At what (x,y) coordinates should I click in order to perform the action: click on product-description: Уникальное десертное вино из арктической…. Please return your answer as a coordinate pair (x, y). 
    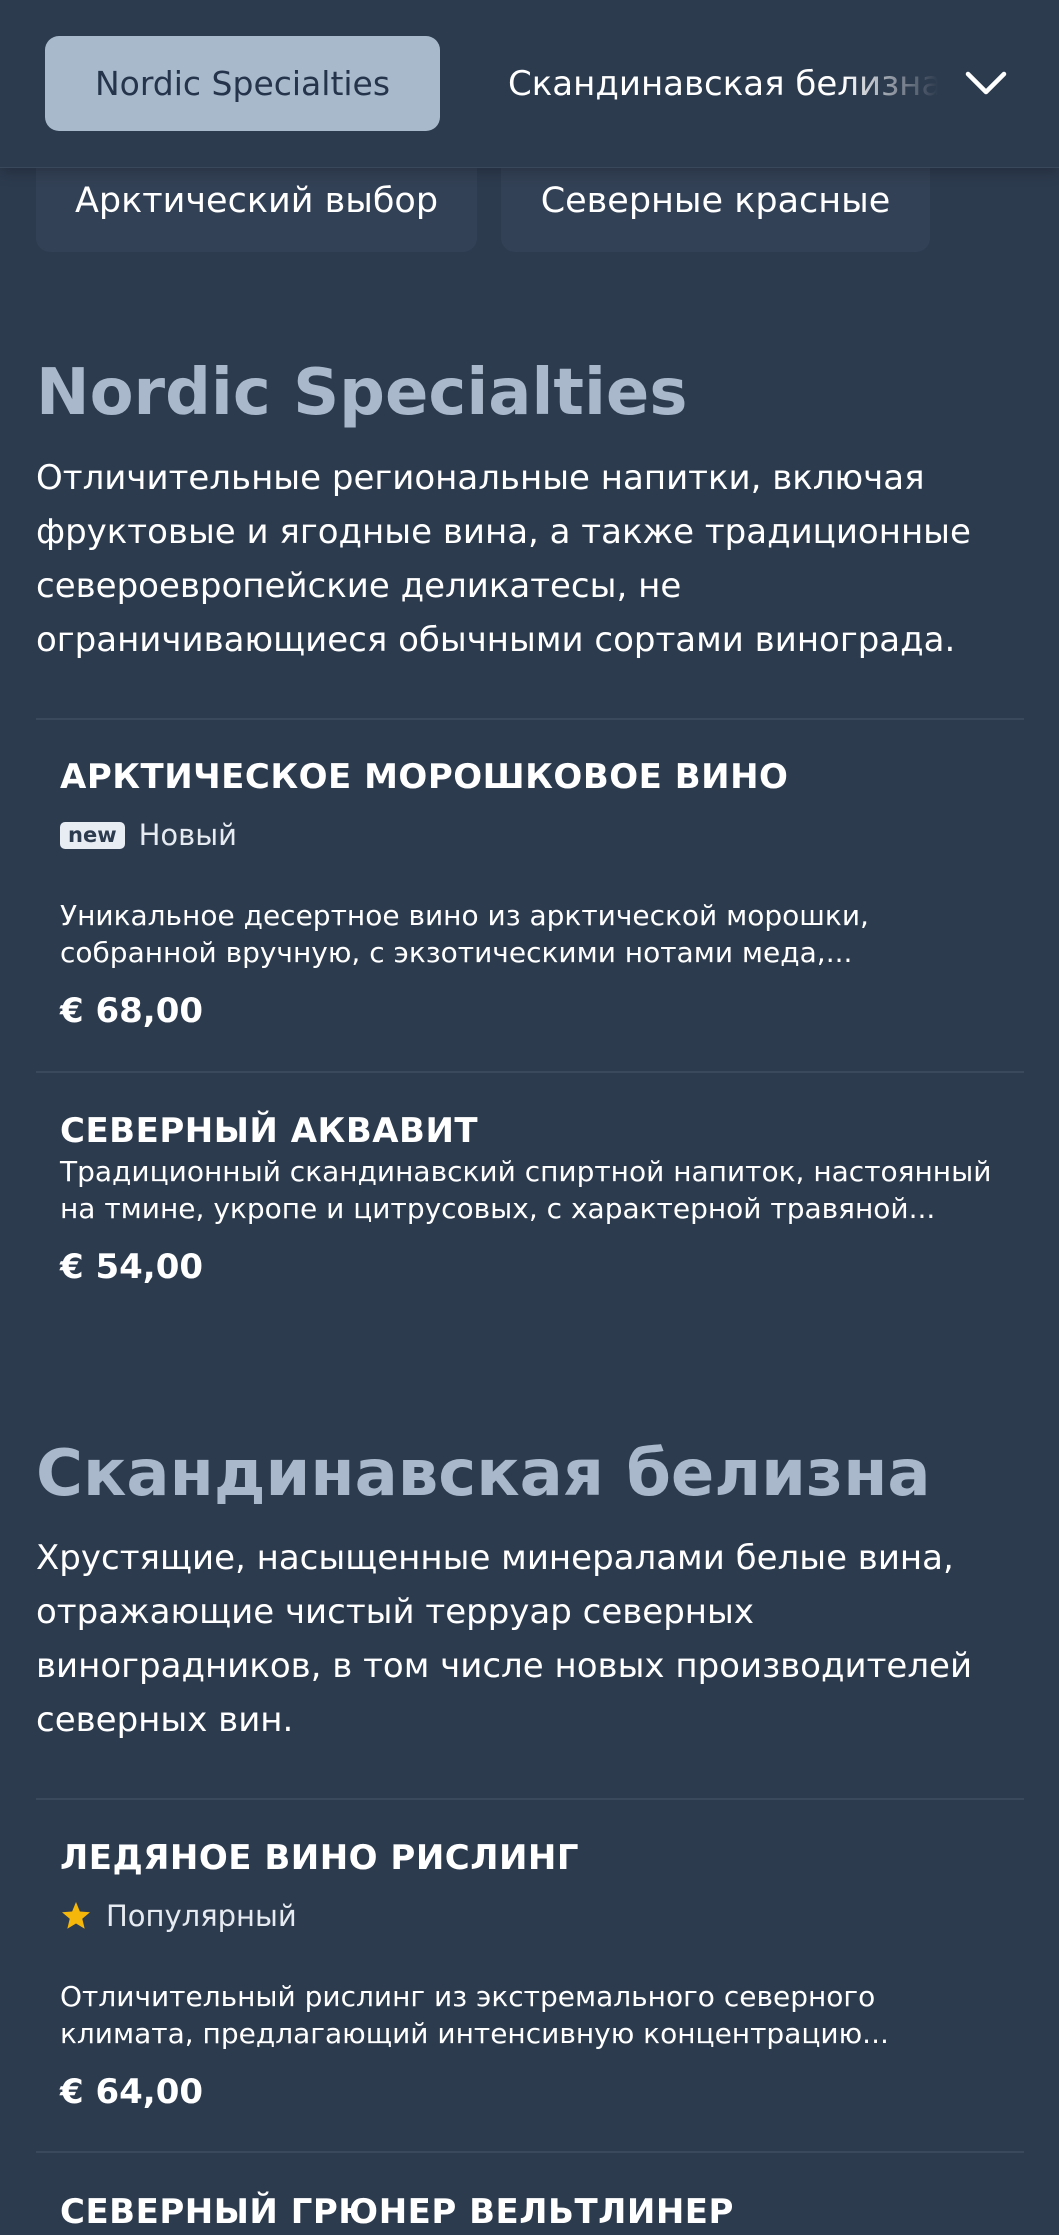
    Looking at the image, I should click on (464, 934).